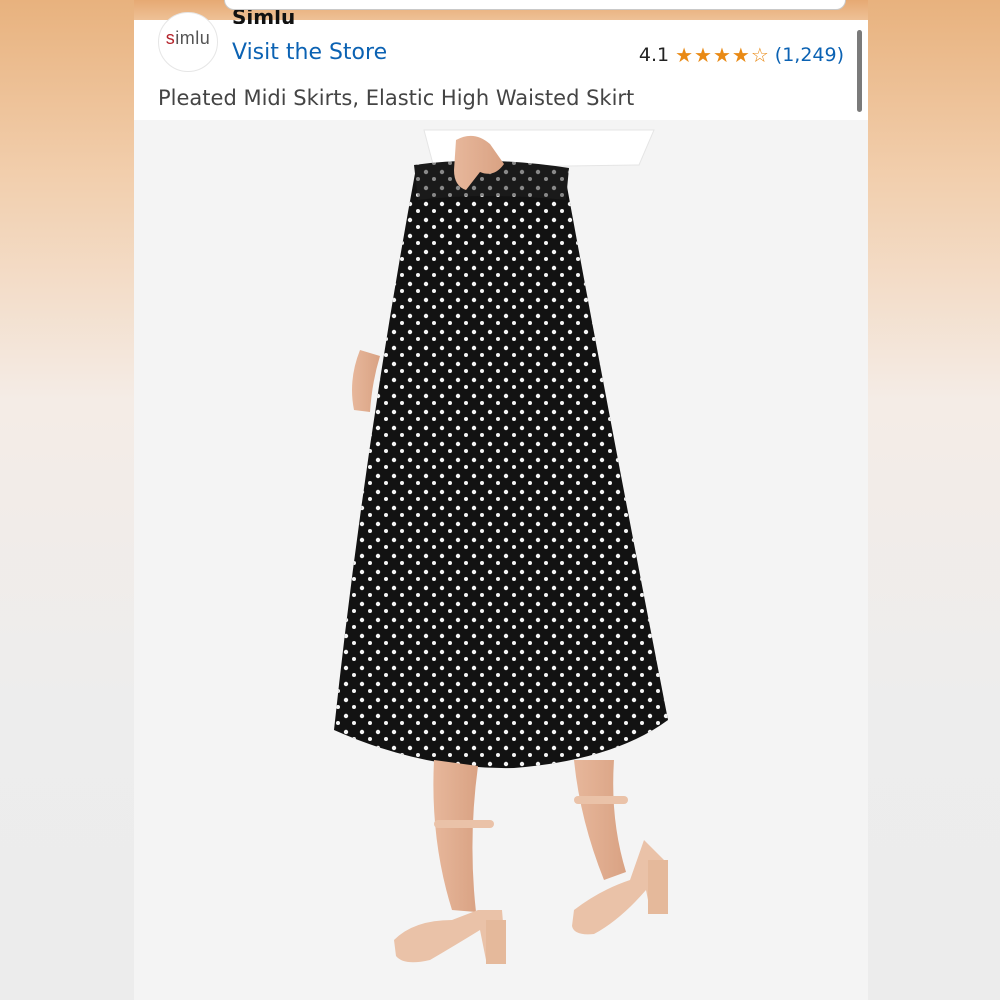  What do you see at coordinates (859, 71) in the screenshot?
I see `scrollbar` at bounding box center [859, 71].